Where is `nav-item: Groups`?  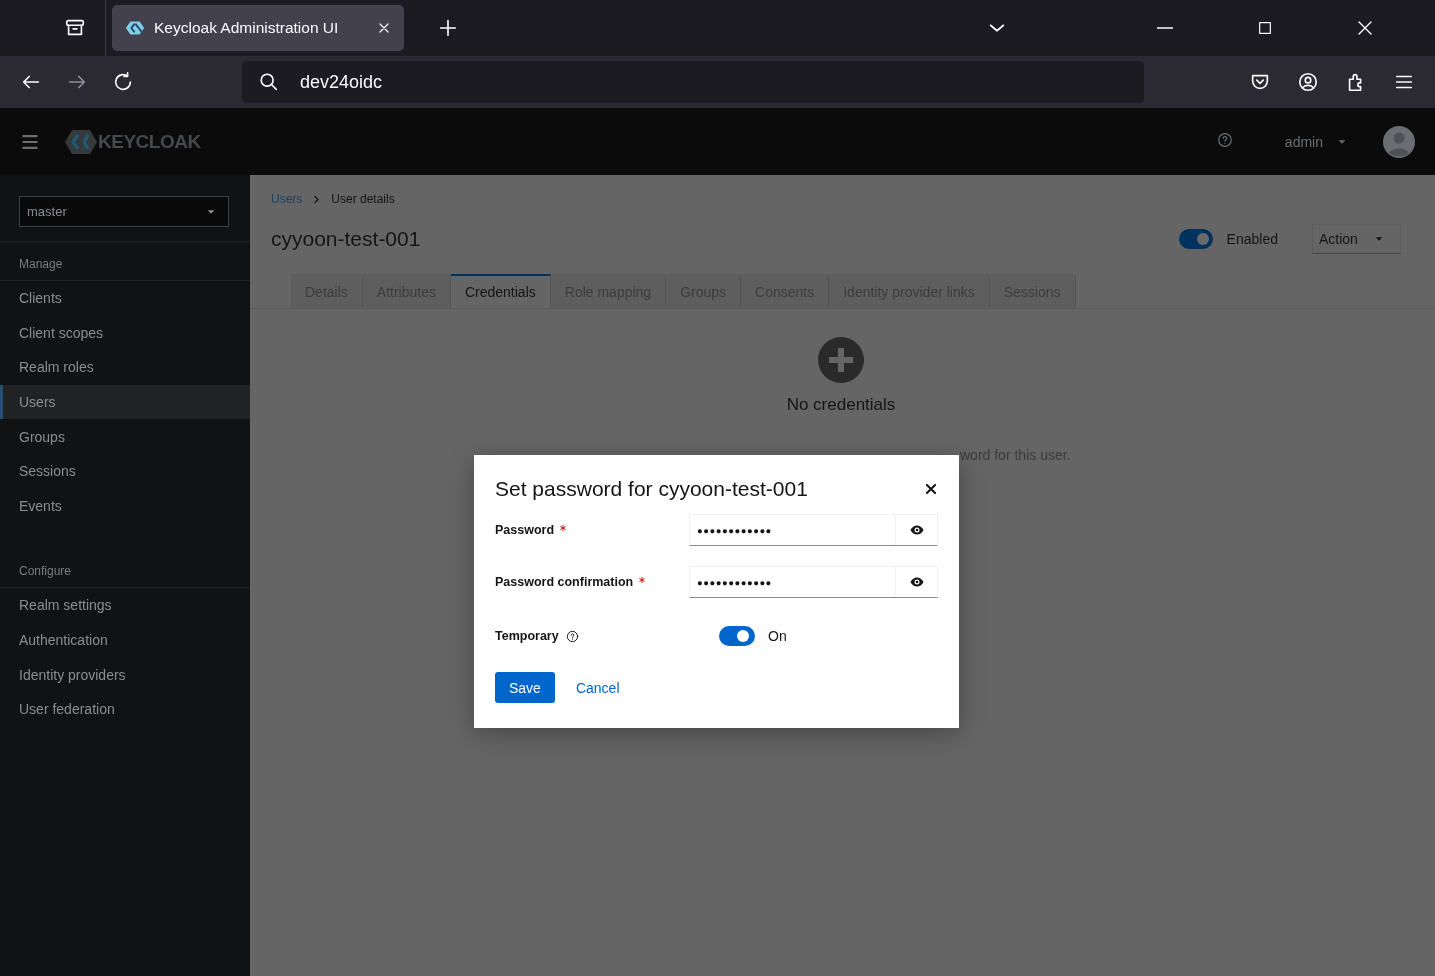
nav-item: Groups is located at coordinates (125, 436).